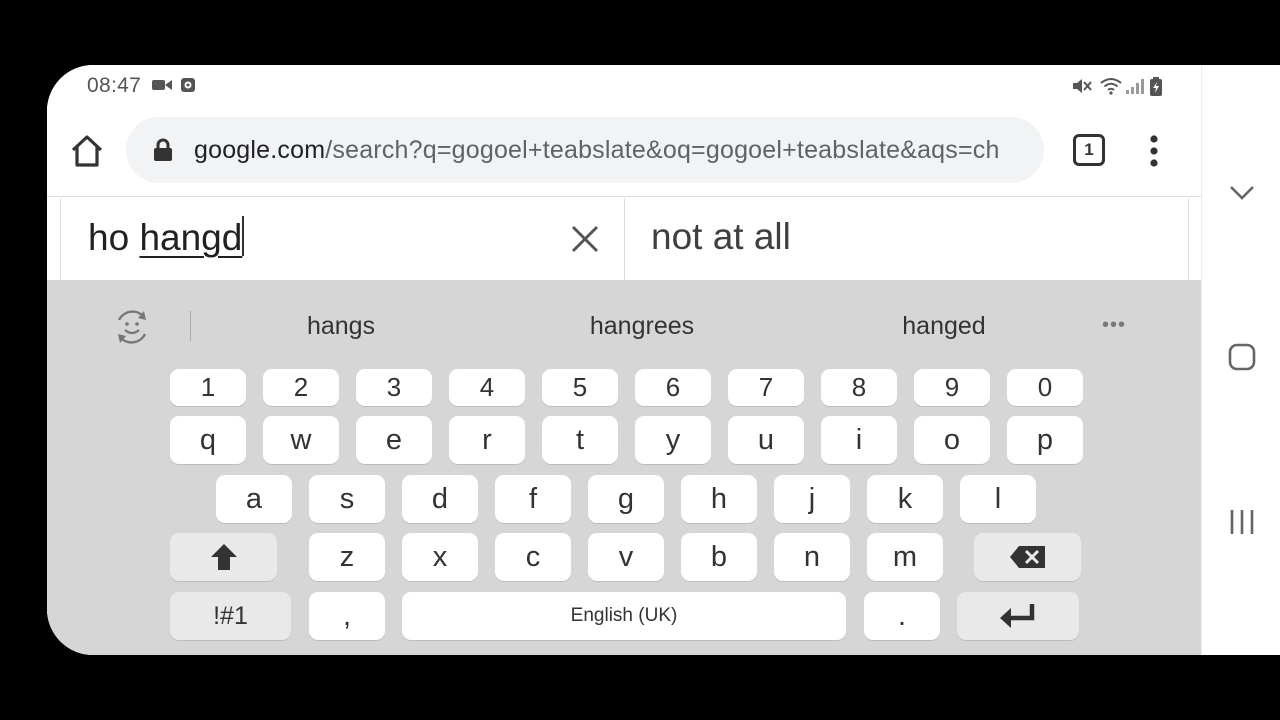 Image resolution: width=1280 pixels, height=720 pixels. What do you see at coordinates (626, 499) in the screenshot?
I see `key-g: g` at bounding box center [626, 499].